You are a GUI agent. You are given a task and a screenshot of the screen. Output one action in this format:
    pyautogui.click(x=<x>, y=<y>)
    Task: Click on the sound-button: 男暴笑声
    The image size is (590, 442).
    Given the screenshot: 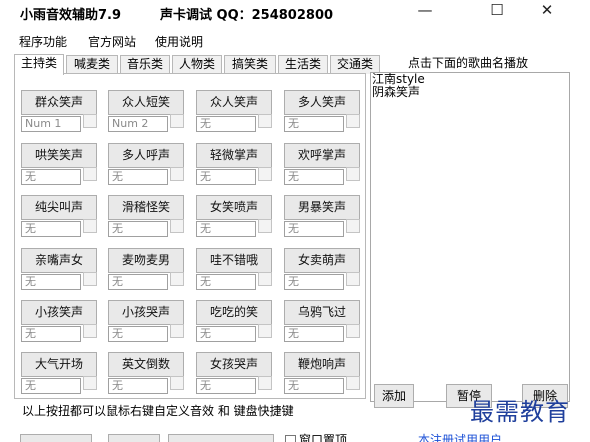 What is the action you would take?
    pyautogui.click(x=322, y=207)
    